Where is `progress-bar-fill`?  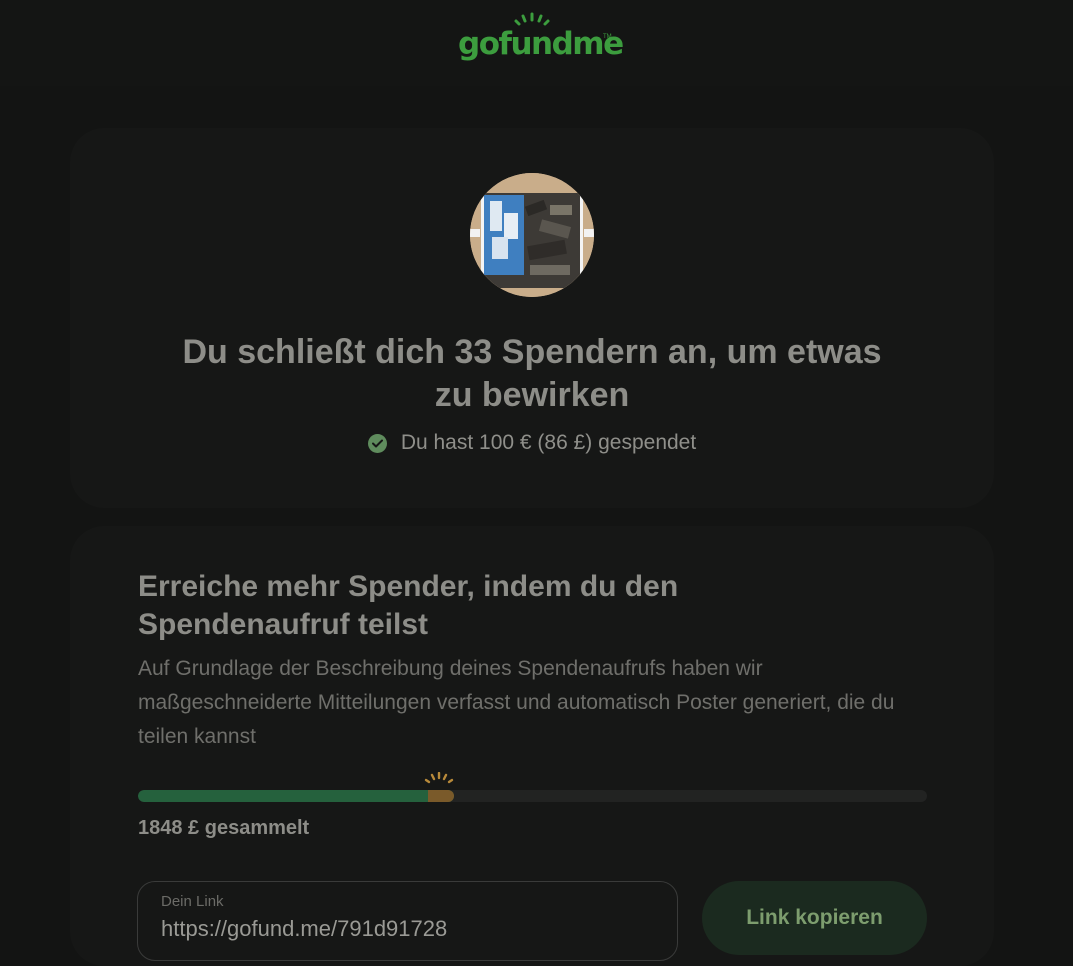
progress-bar-fill is located at coordinates (296, 796).